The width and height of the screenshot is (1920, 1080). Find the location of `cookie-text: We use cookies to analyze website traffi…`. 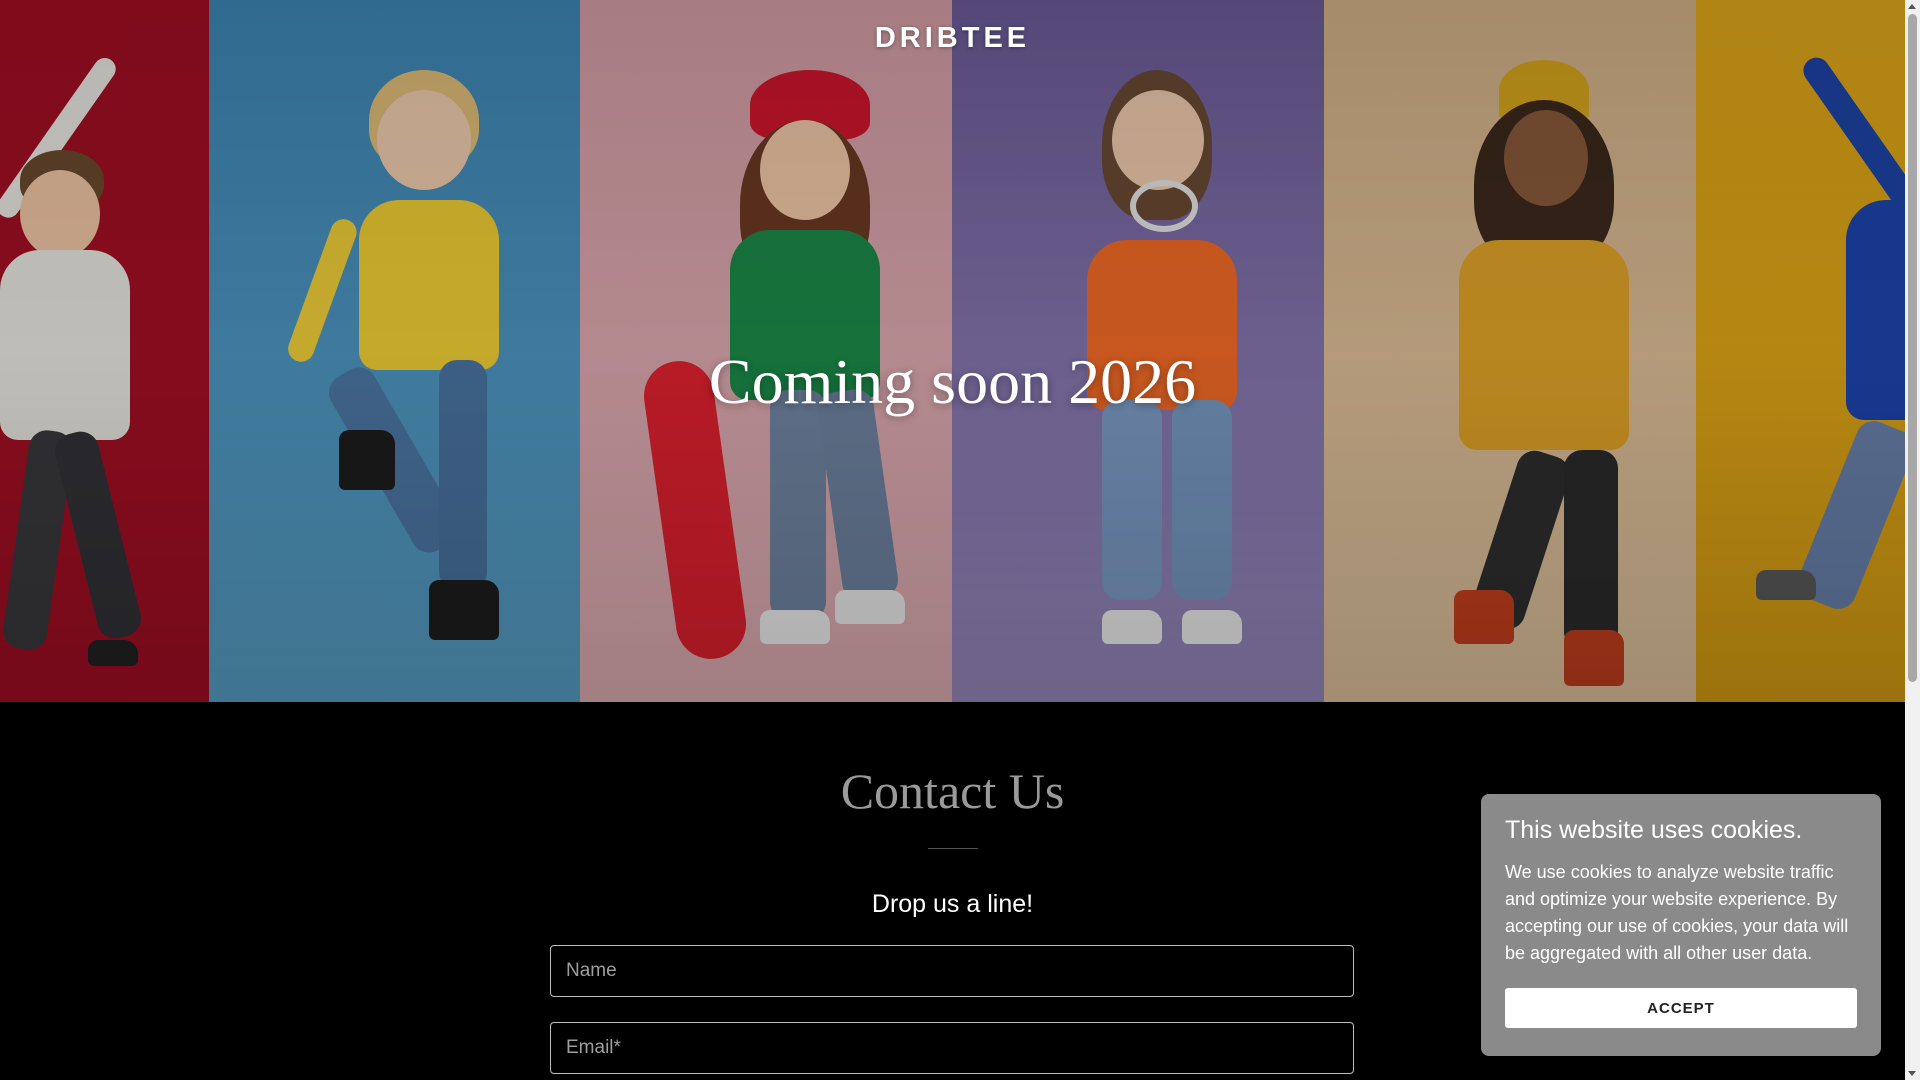

cookie-text: We use cookies to analyze website traffi… is located at coordinates (1677, 912).